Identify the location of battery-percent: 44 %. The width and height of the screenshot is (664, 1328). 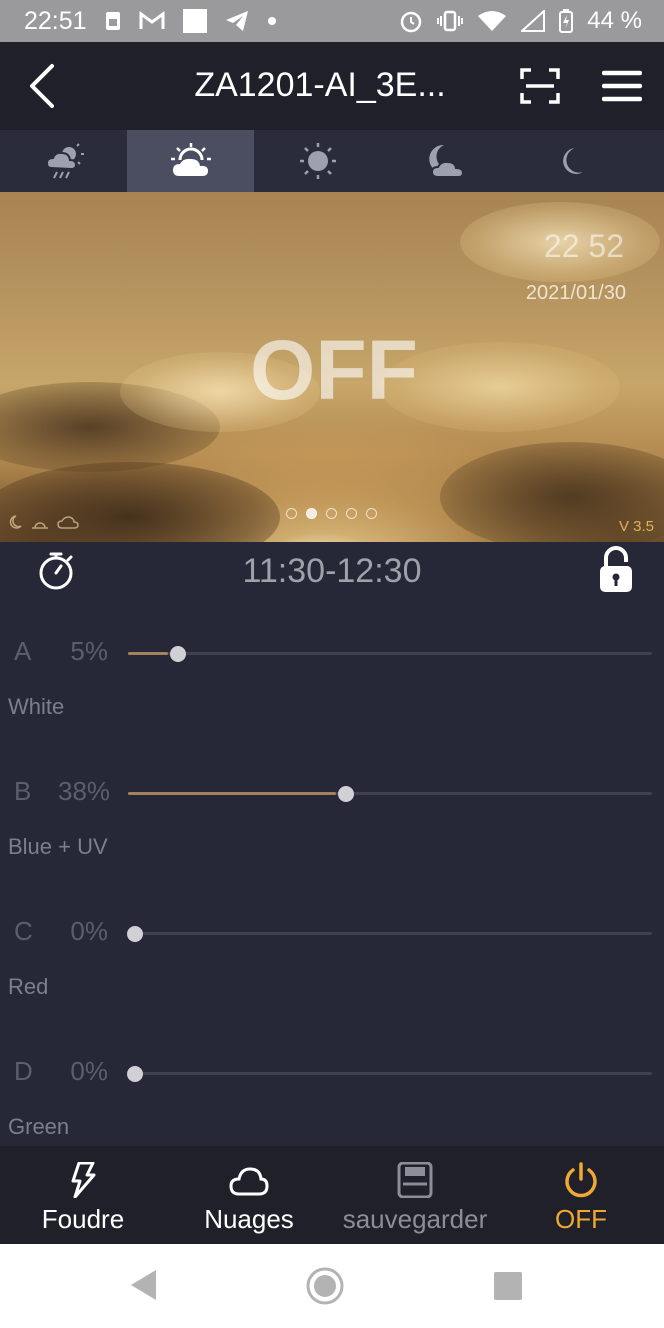
(614, 20).